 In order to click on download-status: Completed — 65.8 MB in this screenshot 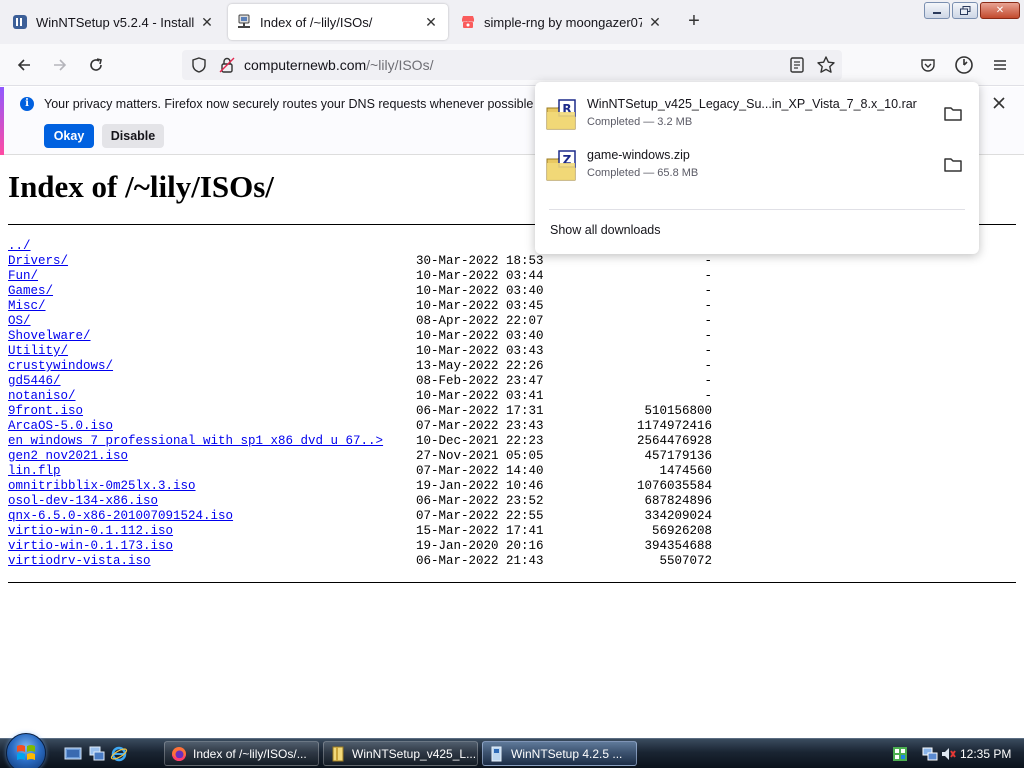, I will do `click(643, 173)`.